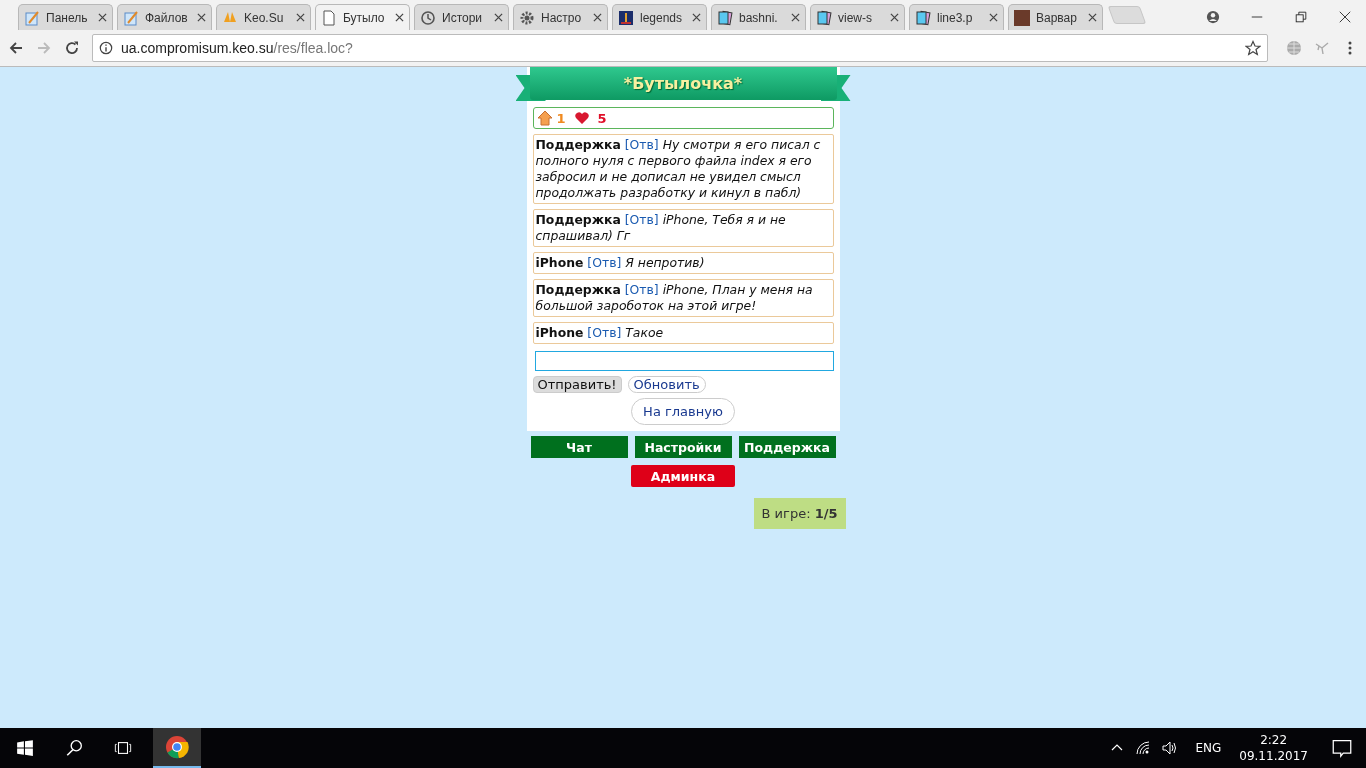 This screenshot has width=1366, height=768. I want to click on tab-title: line3.p, so click(955, 17).